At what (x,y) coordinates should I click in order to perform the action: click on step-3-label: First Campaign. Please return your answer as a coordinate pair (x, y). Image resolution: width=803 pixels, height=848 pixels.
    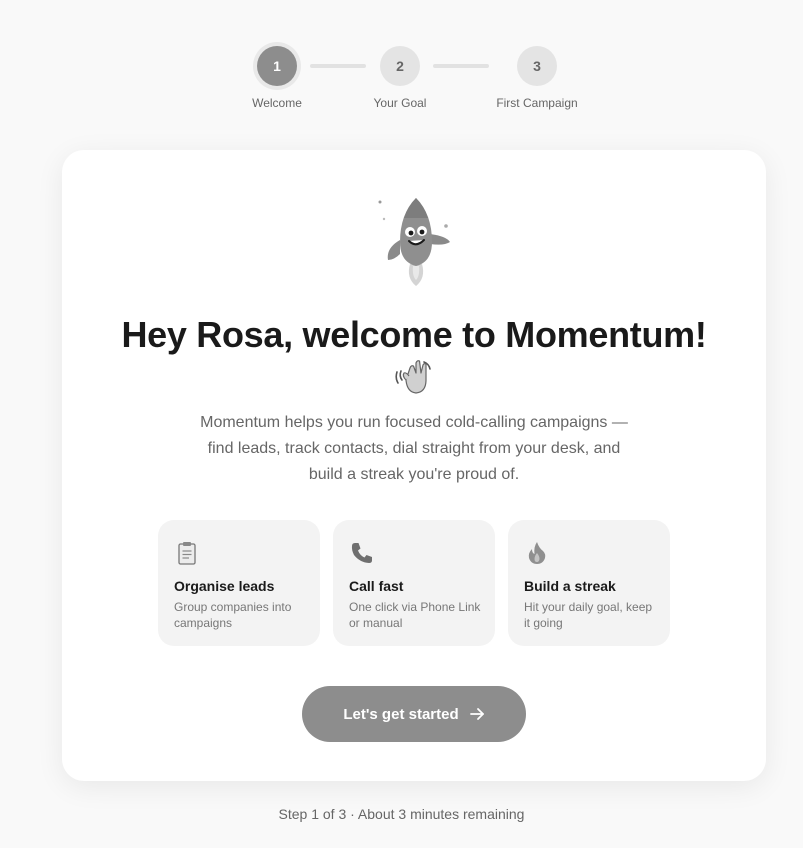
    Looking at the image, I should click on (537, 103).